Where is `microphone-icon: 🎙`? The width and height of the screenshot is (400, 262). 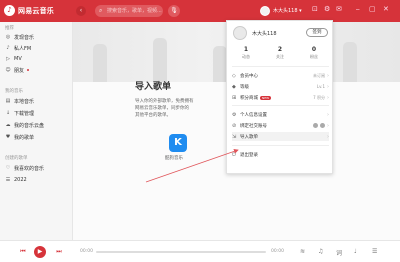 microphone-icon: 🎙 is located at coordinates (174, 11).